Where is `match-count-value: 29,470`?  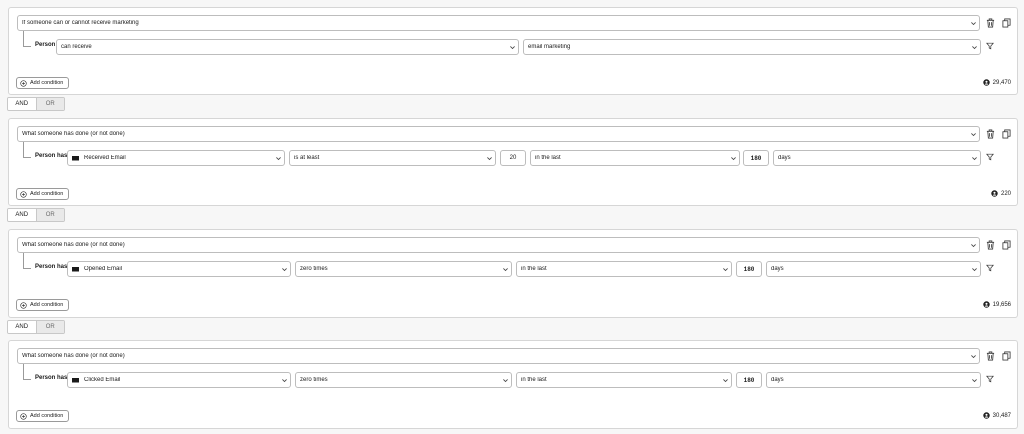
match-count-value: 29,470 is located at coordinates (1001, 82).